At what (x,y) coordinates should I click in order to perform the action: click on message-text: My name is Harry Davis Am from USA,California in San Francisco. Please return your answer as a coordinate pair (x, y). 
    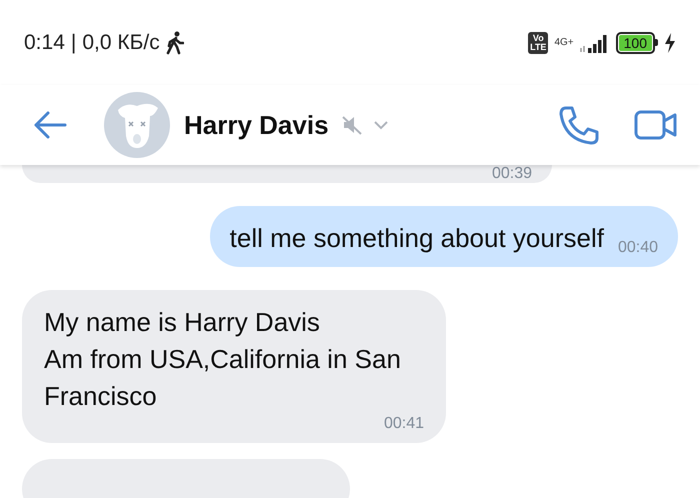
    Looking at the image, I should click on (223, 359).